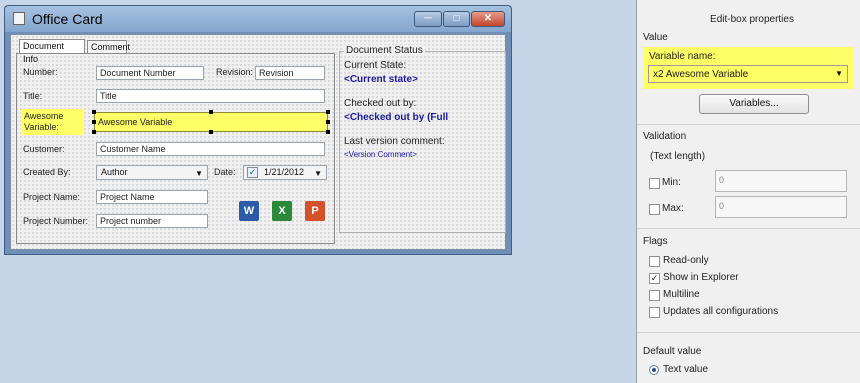  Describe the element at coordinates (665, 136) in the screenshot. I see `validation-section-label: Validation` at that location.